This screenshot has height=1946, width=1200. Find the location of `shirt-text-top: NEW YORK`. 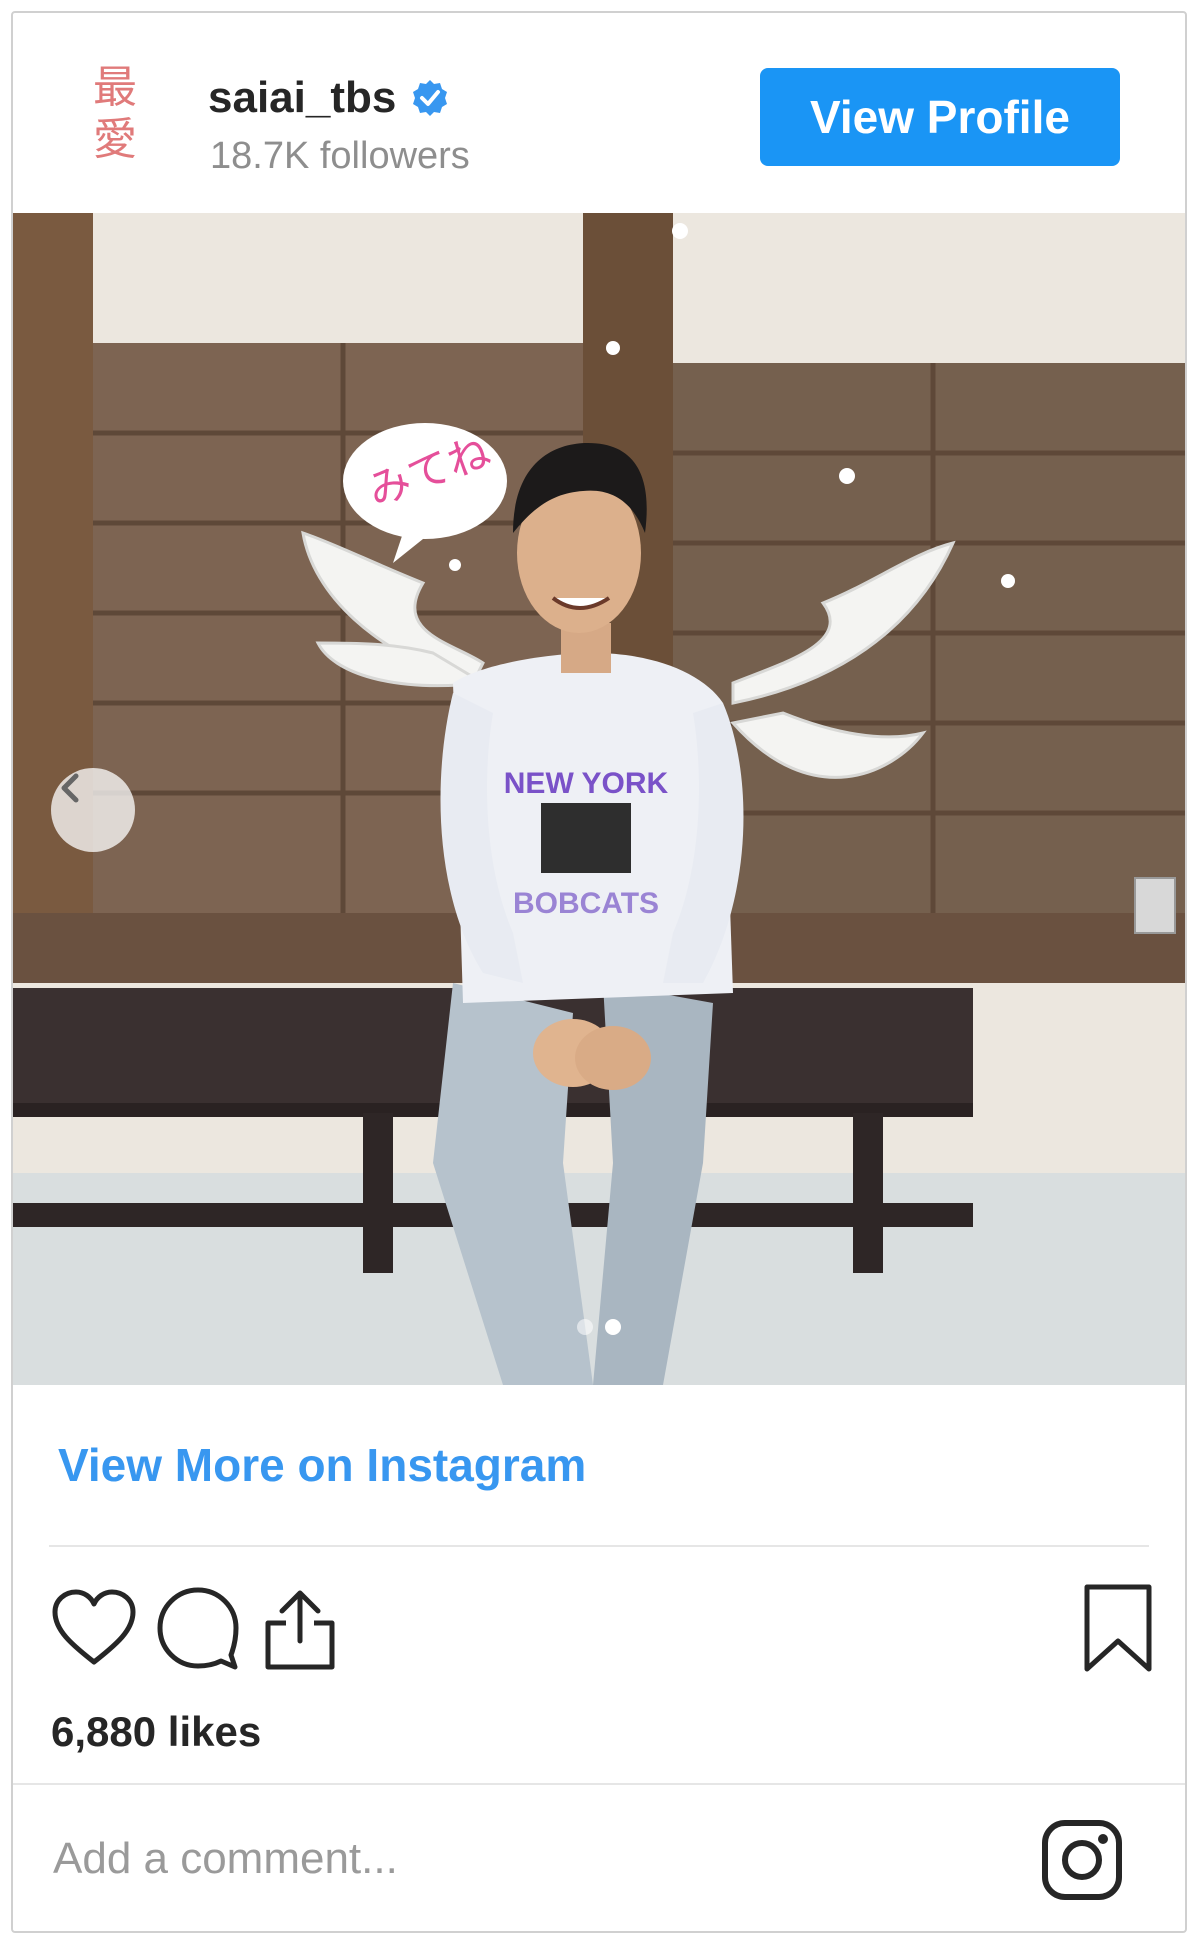

shirt-text-top: NEW YORK is located at coordinates (586, 783).